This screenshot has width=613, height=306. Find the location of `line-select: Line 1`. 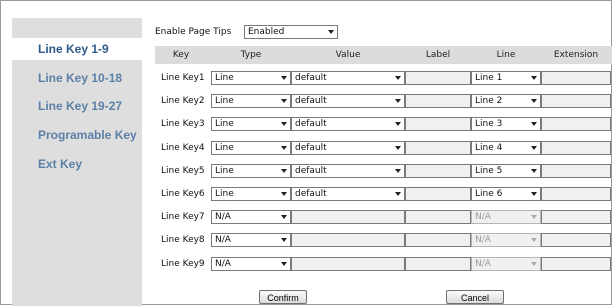

line-select: Line 1 is located at coordinates (506, 78).